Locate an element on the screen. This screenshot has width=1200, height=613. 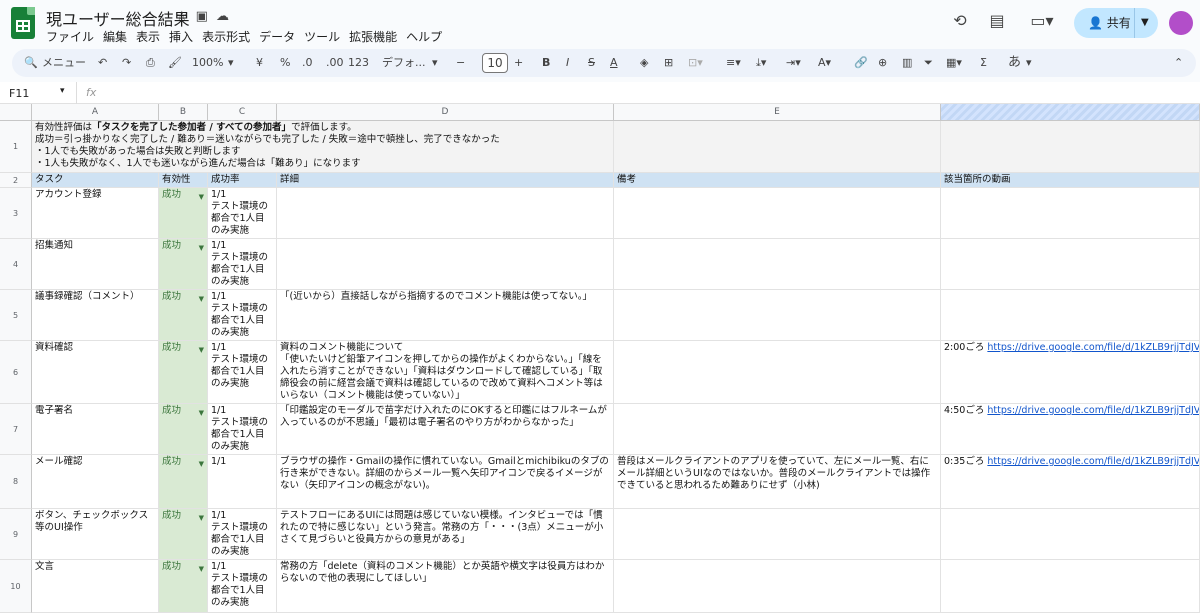
row-header: 3 is located at coordinates (16, 213).